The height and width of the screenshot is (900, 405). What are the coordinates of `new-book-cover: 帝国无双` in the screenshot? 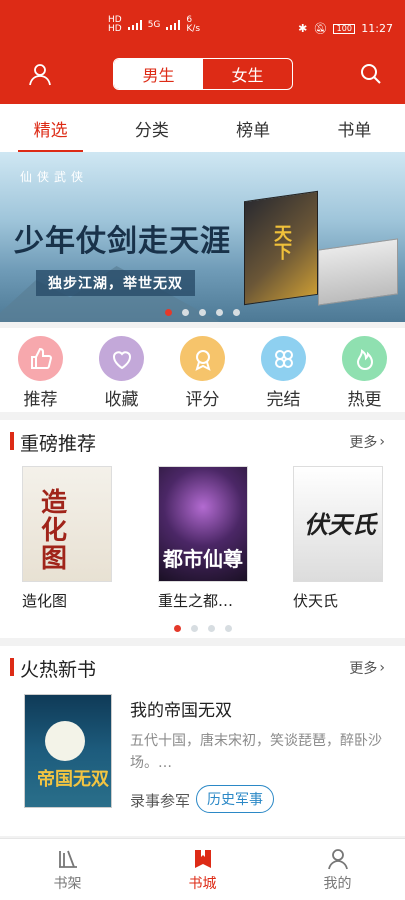 It's located at (68, 751).